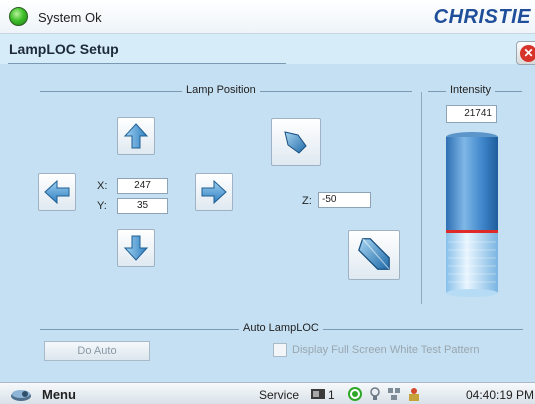 This screenshot has width=535, height=404. What do you see at coordinates (281, 328) in the screenshot?
I see `auto-lamploc-label: Auto LampLOC` at bounding box center [281, 328].